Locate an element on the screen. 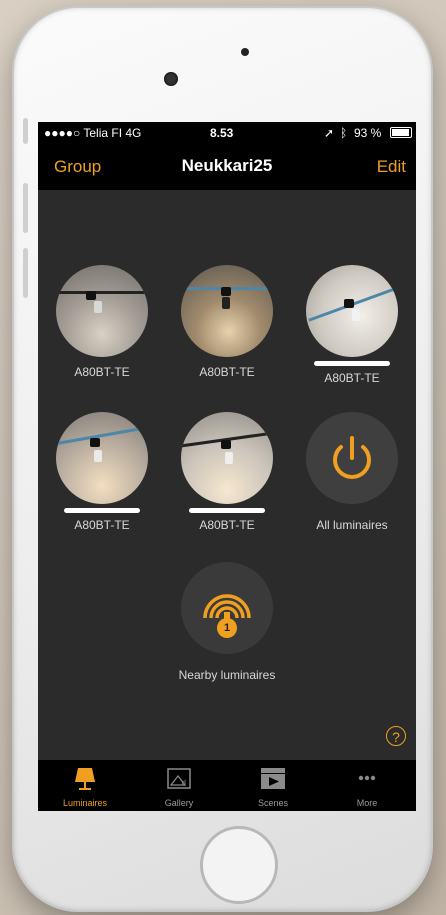 The width and height of the screenshot is (446, 915). earpiece is located at coordinates (245, 52).